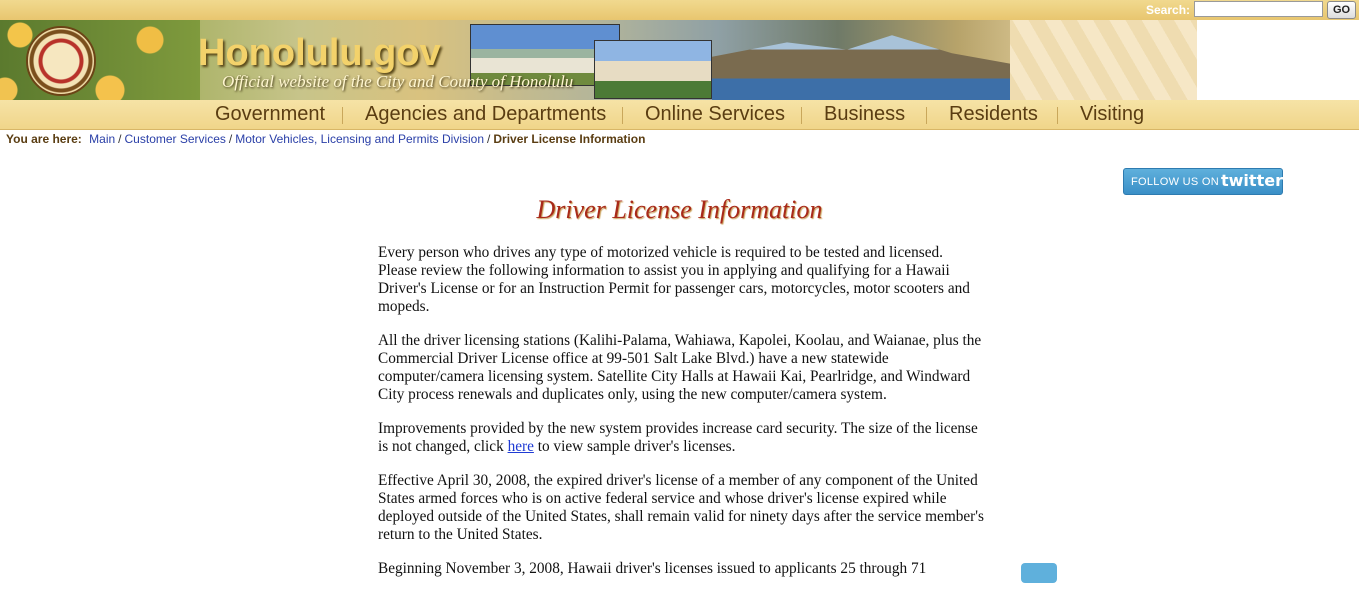 This screenshot has height=594, width=1359. Describe the element at coordinates (993, 114) in the screenshot. I see `nav-residents: Residents` at that location.